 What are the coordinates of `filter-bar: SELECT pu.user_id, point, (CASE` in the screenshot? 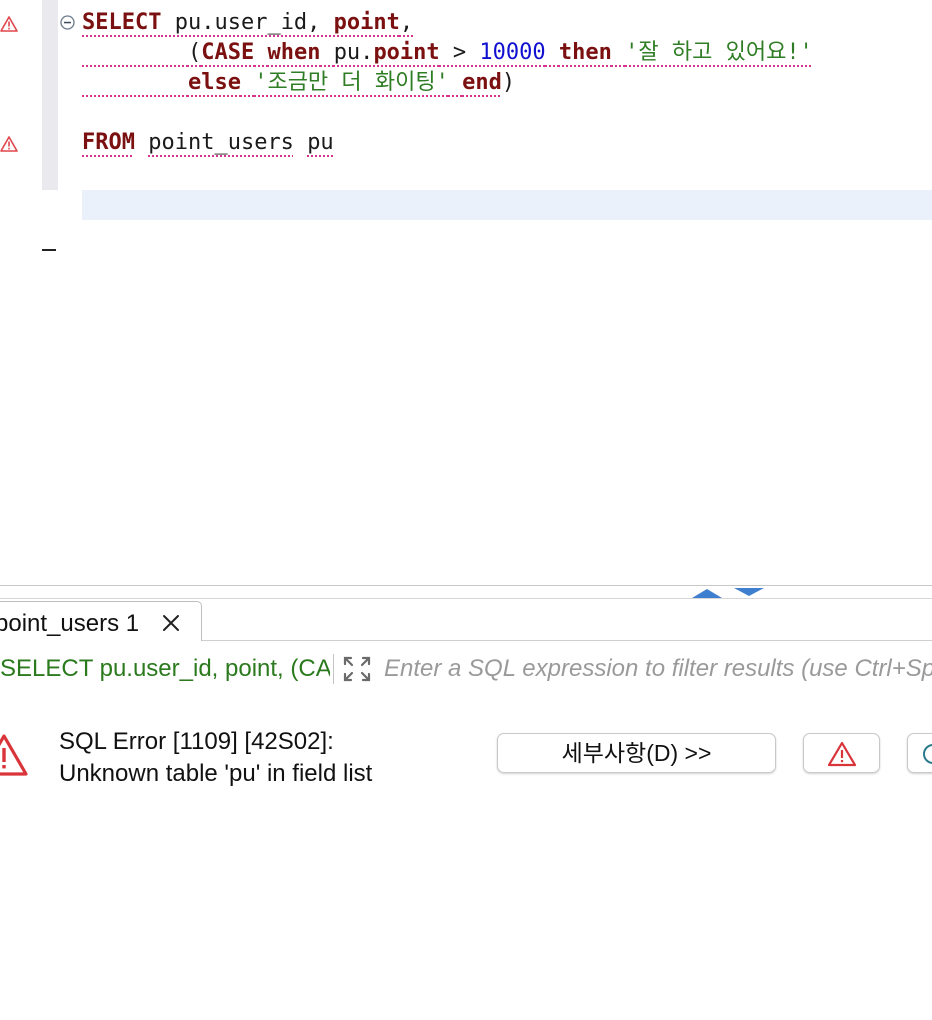 It's located at (466, 669).